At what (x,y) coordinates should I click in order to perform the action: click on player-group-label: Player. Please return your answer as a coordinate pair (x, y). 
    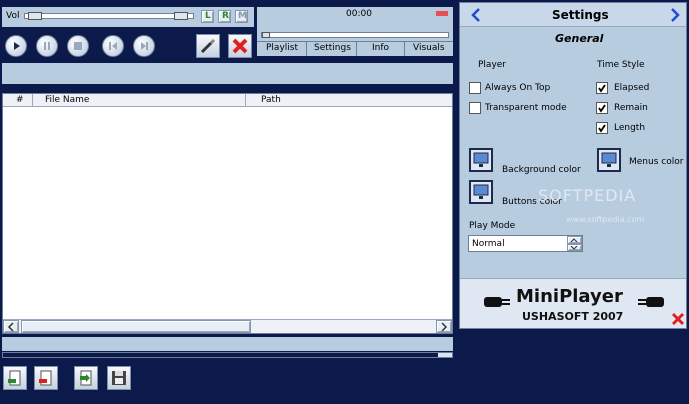
    Looking at the image, I should click on (492, 65).